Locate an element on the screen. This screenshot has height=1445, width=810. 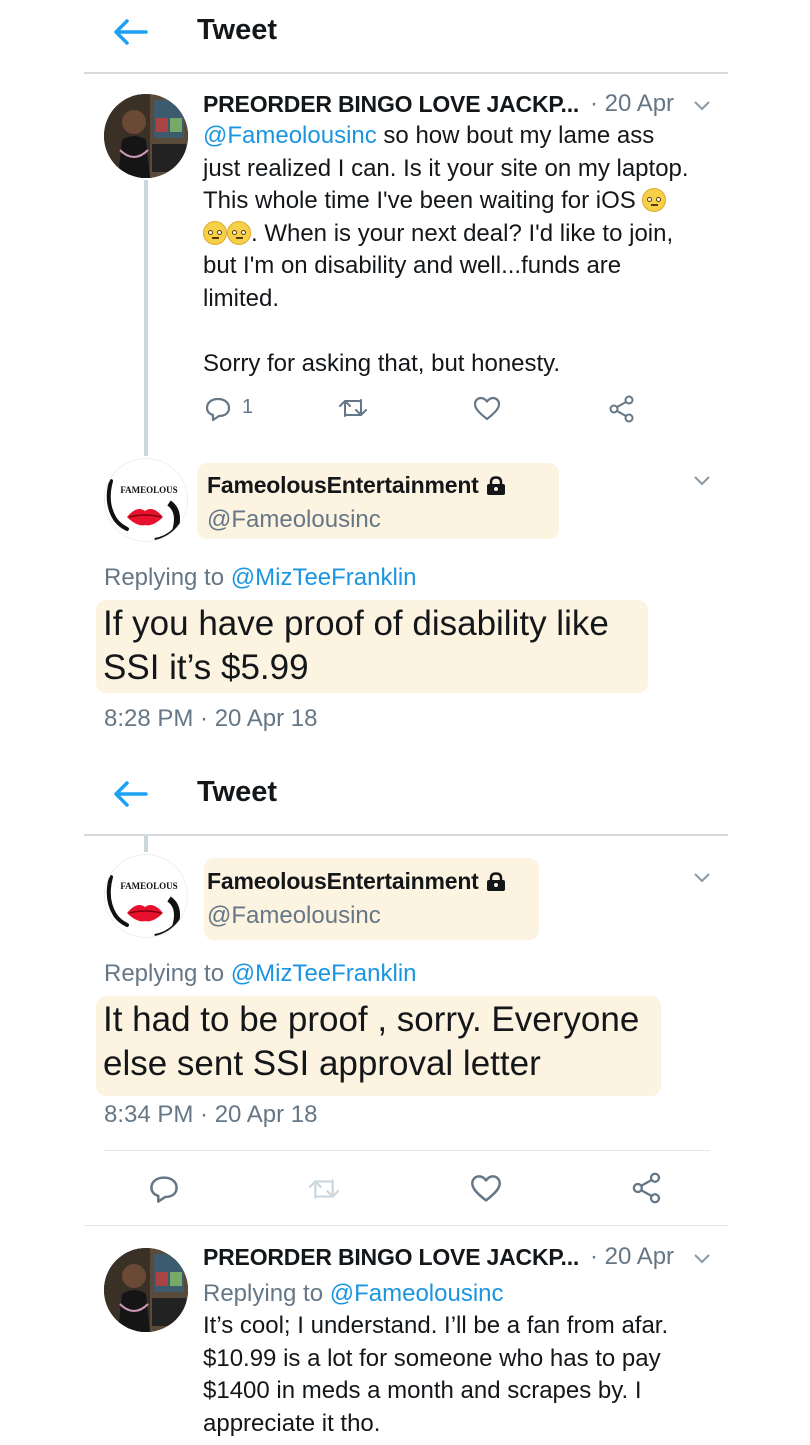
header-bar: Tweet is located at coordinates (405, 33).